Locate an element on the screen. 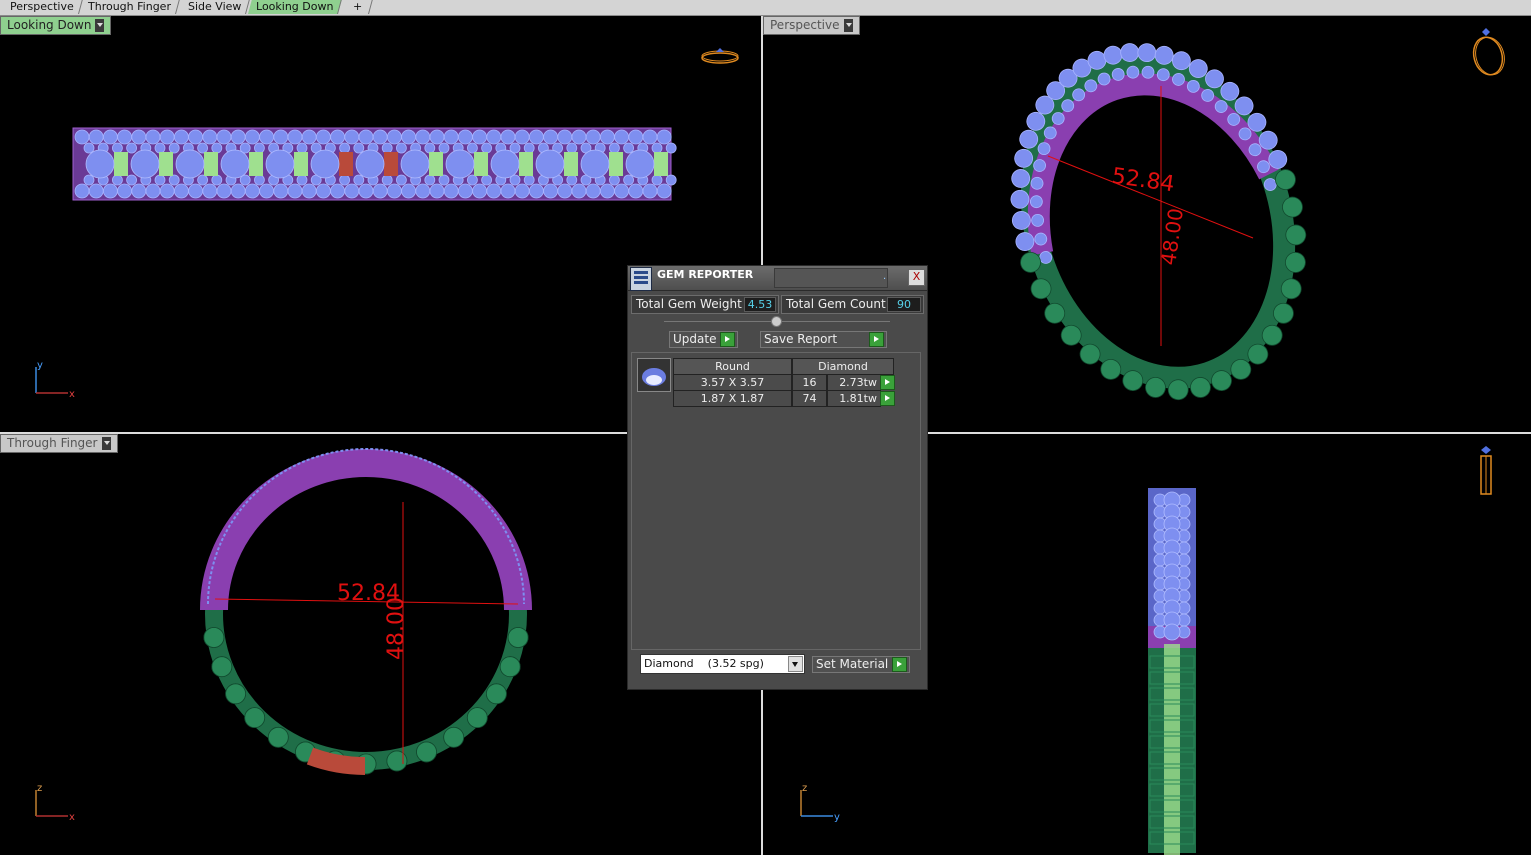 Image resolution: width=1531 pixels, height=855 pixels. add-tab-button: + is located at coordinates (358, 7).